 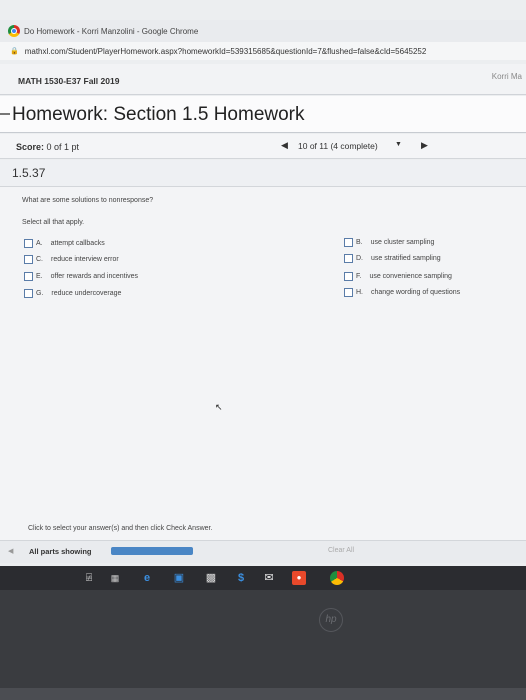 I want to click on chevron-down-icon: ▼, so click(x=398, y=144).